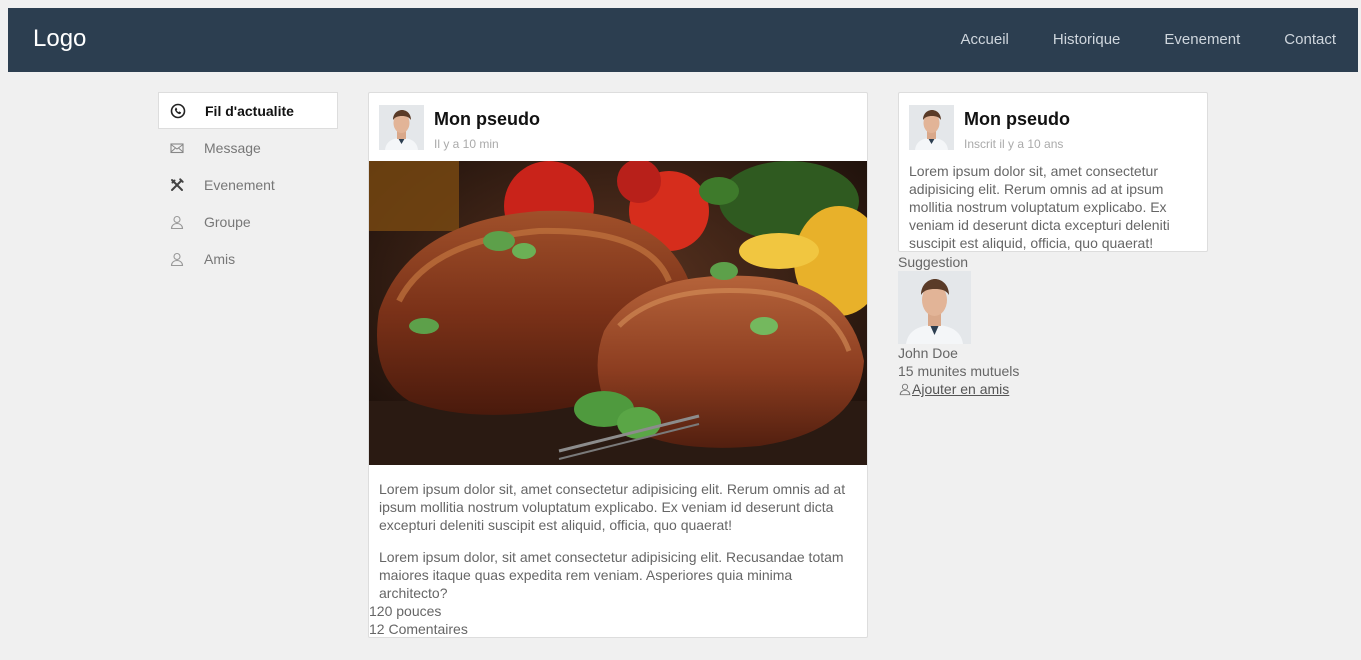 The height and width of the screenshot is (660, 1361). Describe the element at coordinates (618, 127) in the screenshot. I see `post-header: Mon pseudo Il y a 10 min` at that location.